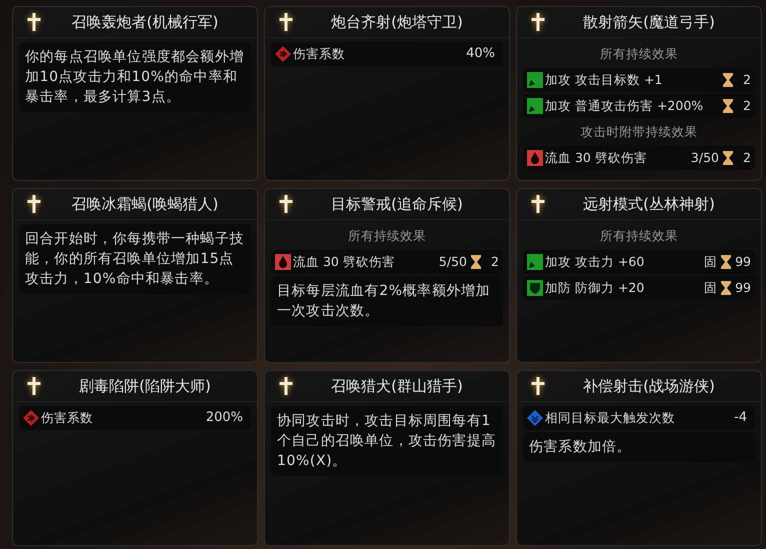  I want to click on stat-value: 40%, so click(480, 54).